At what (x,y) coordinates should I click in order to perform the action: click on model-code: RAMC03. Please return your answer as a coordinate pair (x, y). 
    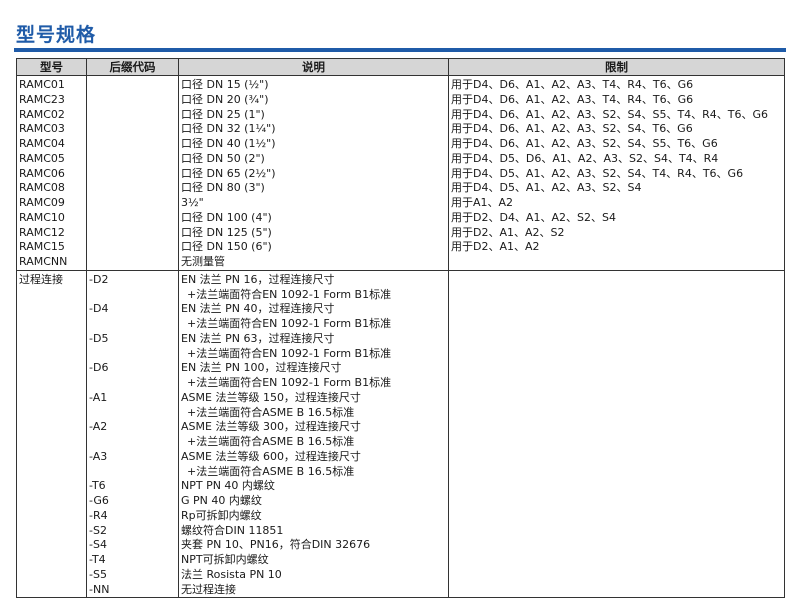
    Looking at the image, I should click on (42, 129).